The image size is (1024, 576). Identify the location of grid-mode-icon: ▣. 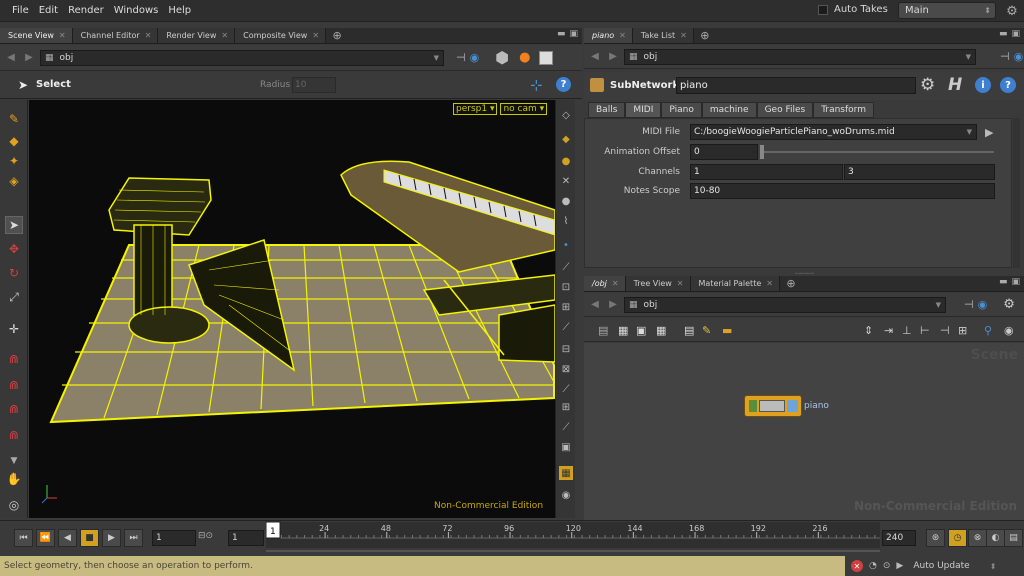
(641, 330).